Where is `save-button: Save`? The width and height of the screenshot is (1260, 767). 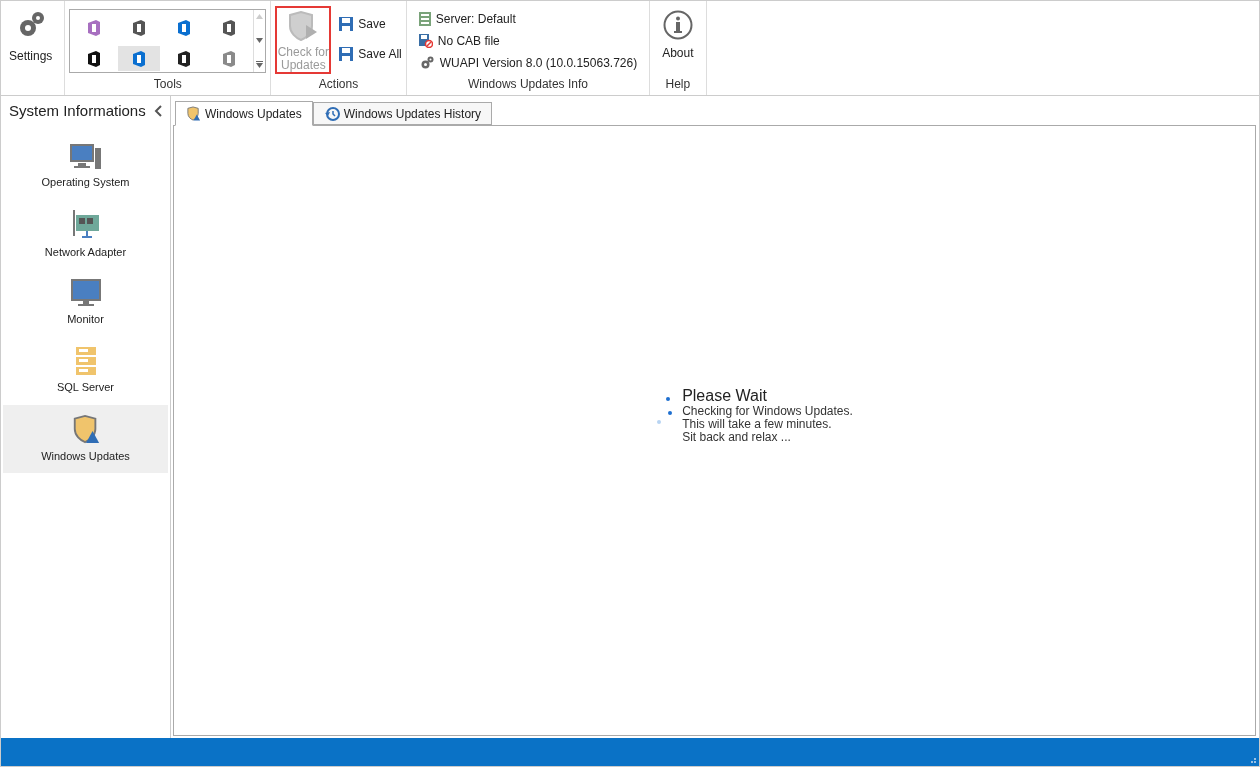 save-button: Save is located at coordinates (370, 24).